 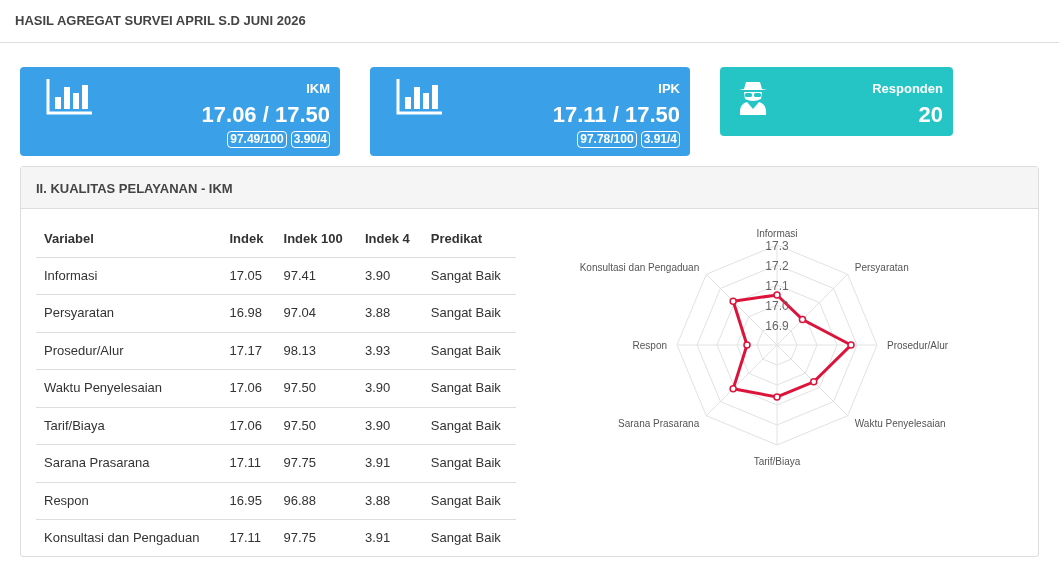 What do you see at coordinates (918, 345) in the screenshot?
I see `axis-label: Prosedur/Alur` at bounding box center [918, 345].